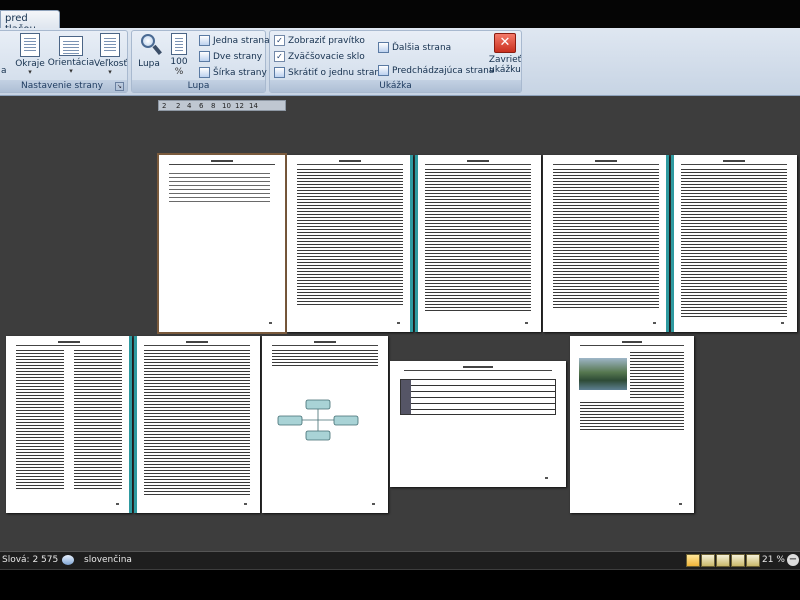  What do you see at coordinates (4, 70) in the screenshot?
I see `cut-label: a` at bounding box center [4, 70].